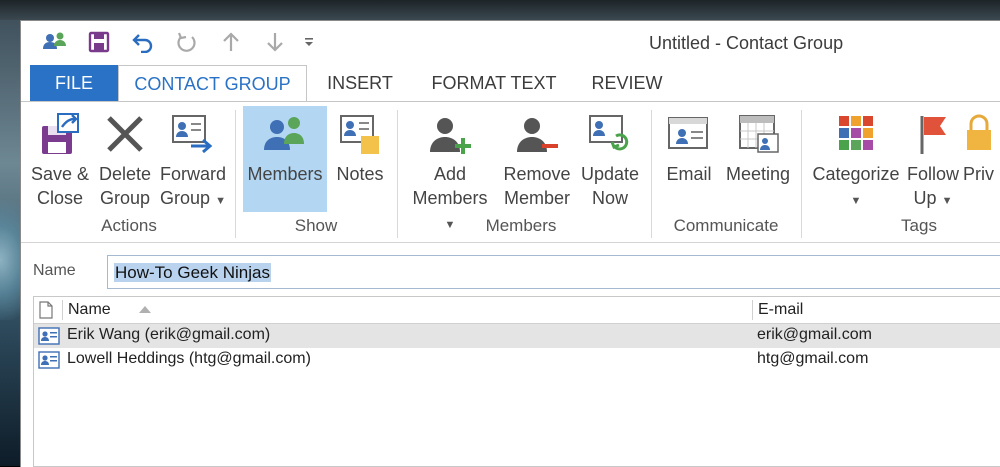 The width and height of the screenshot is (1000, 467). I want to click on tab-file: FILE, so click(74, 83).